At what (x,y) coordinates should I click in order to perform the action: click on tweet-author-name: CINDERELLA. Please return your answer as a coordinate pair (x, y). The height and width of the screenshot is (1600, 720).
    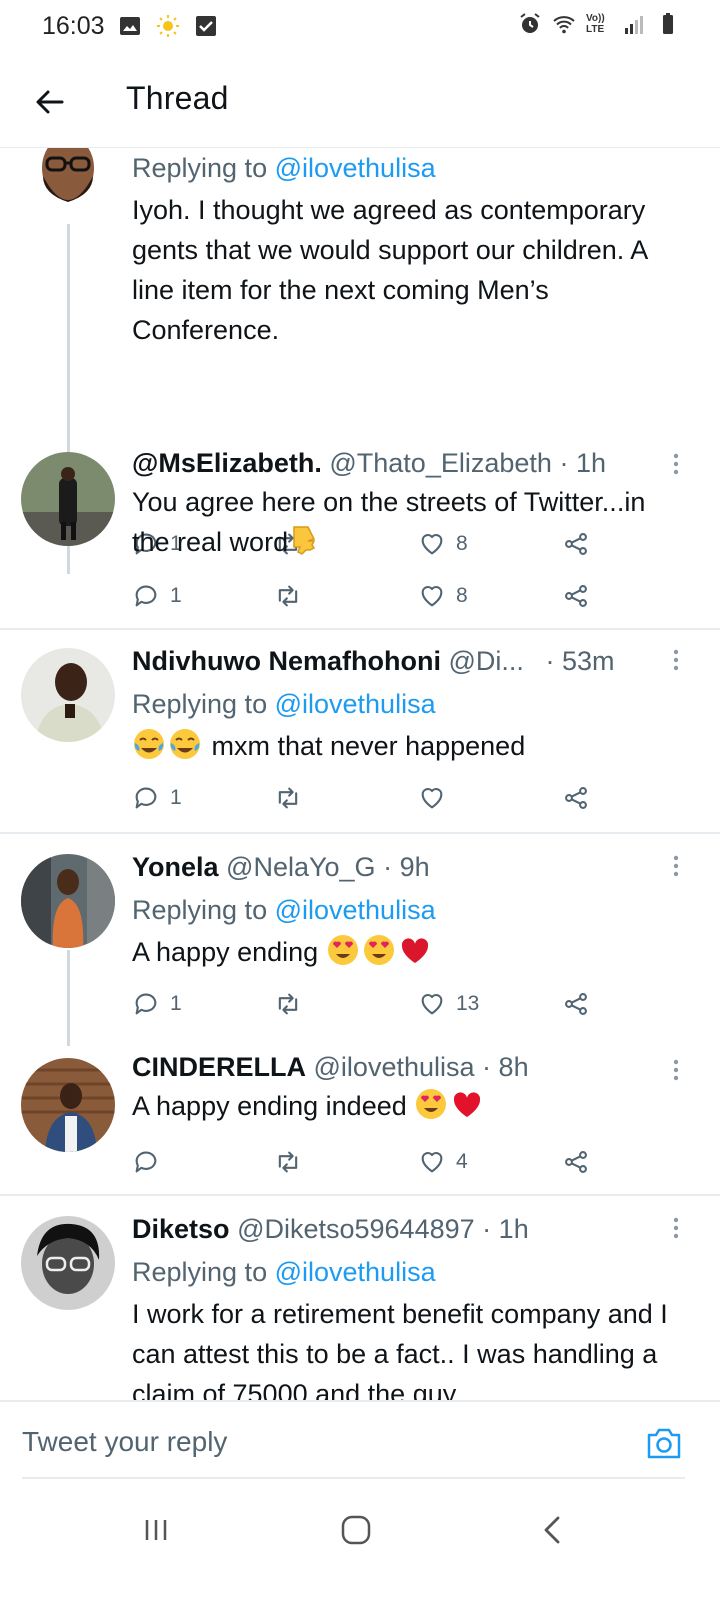
    Looking at the image, I should click on (219, 1067).